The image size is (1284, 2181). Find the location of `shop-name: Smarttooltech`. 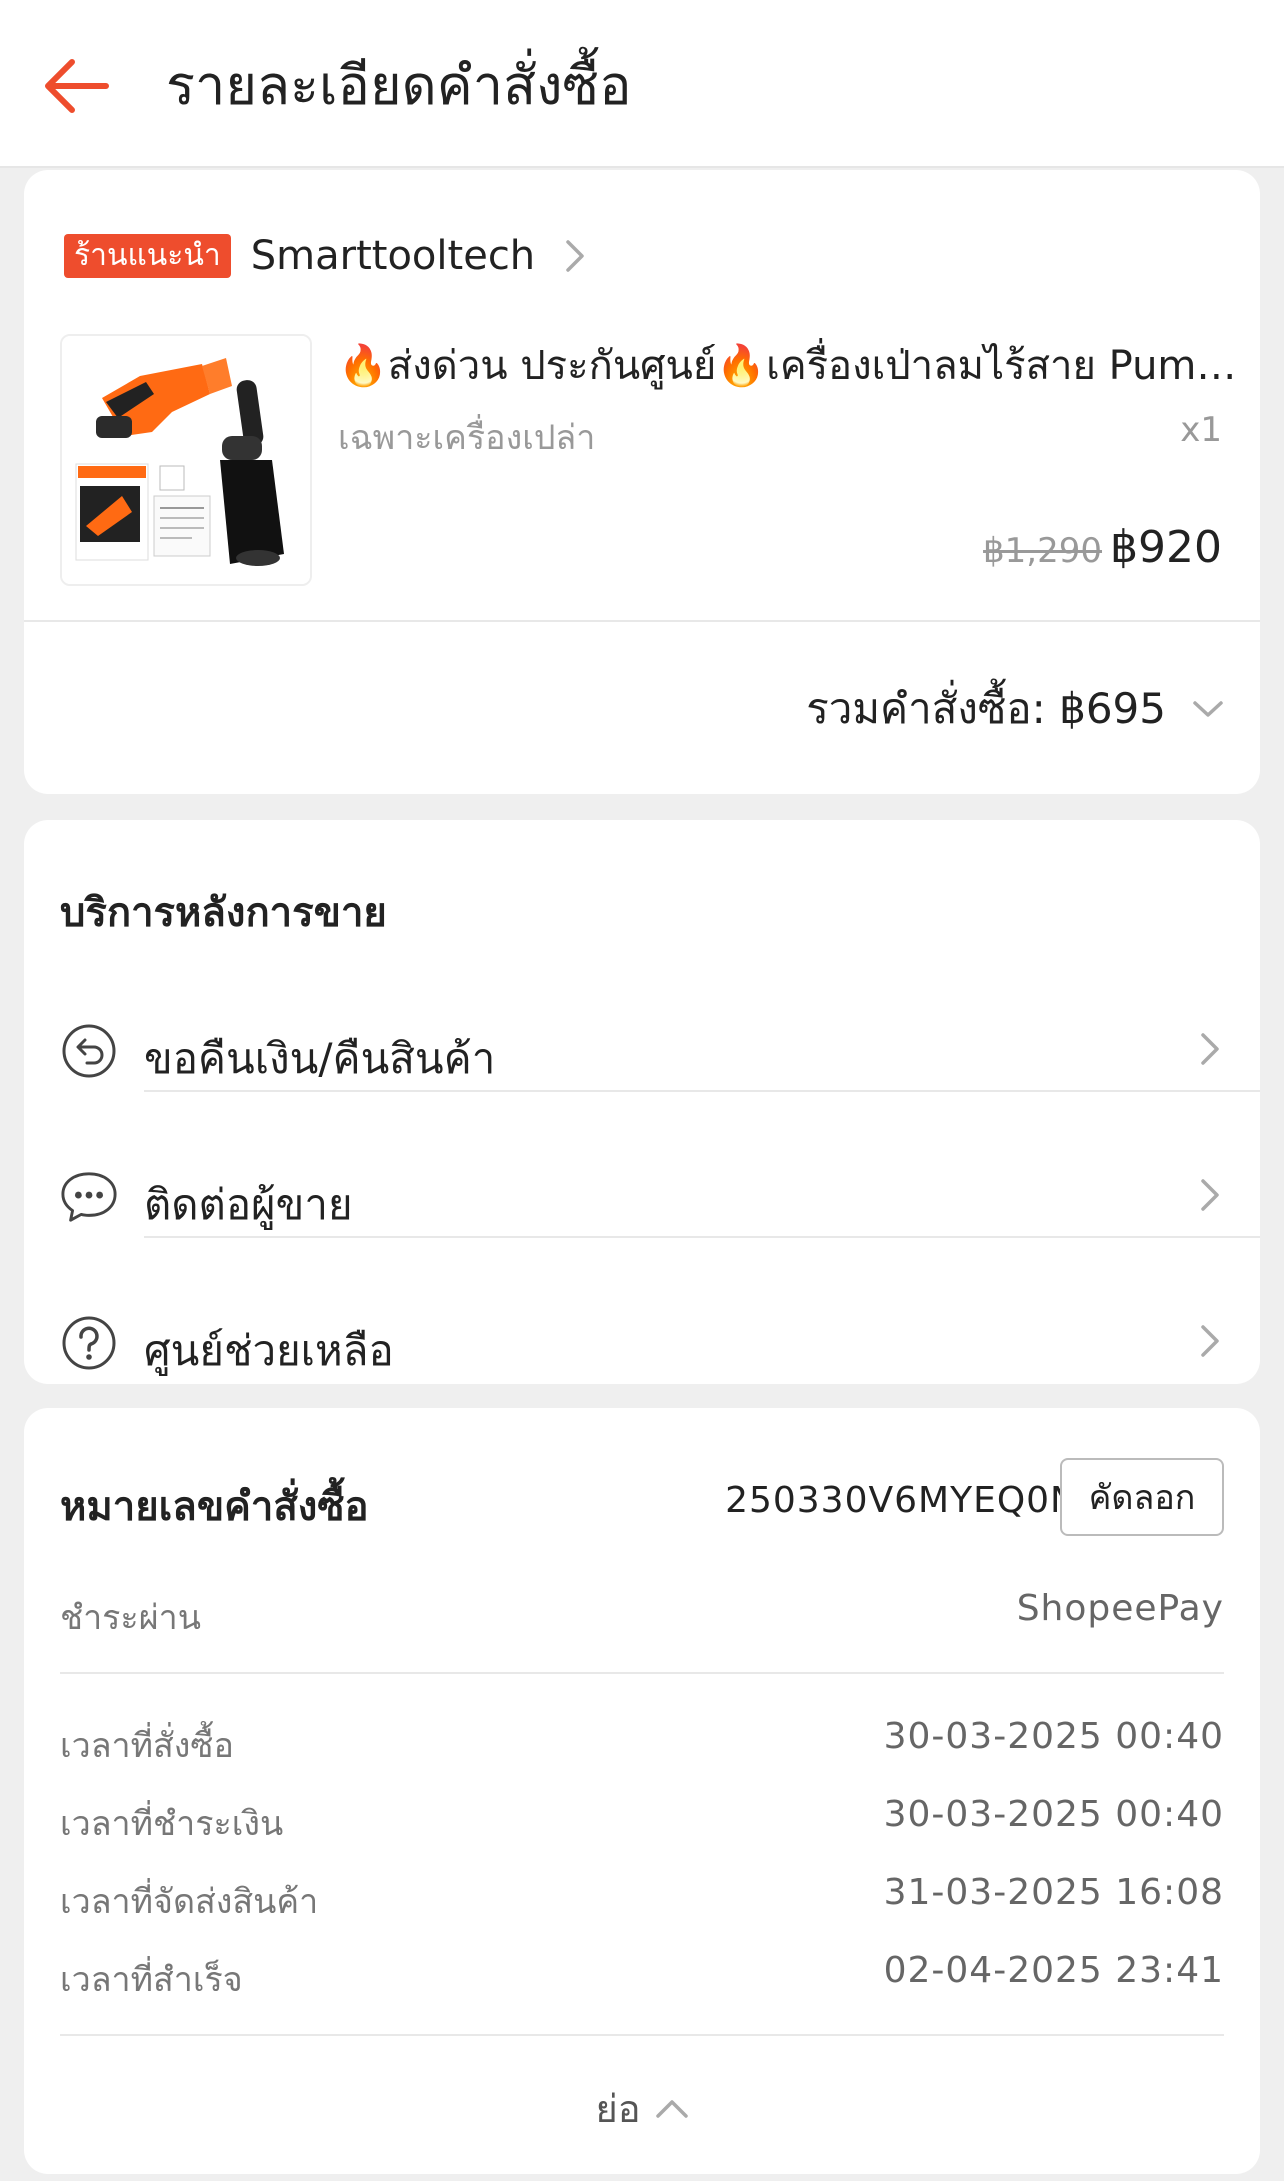

shop-name: Smarttooltech is located at coordinates (393, 256).